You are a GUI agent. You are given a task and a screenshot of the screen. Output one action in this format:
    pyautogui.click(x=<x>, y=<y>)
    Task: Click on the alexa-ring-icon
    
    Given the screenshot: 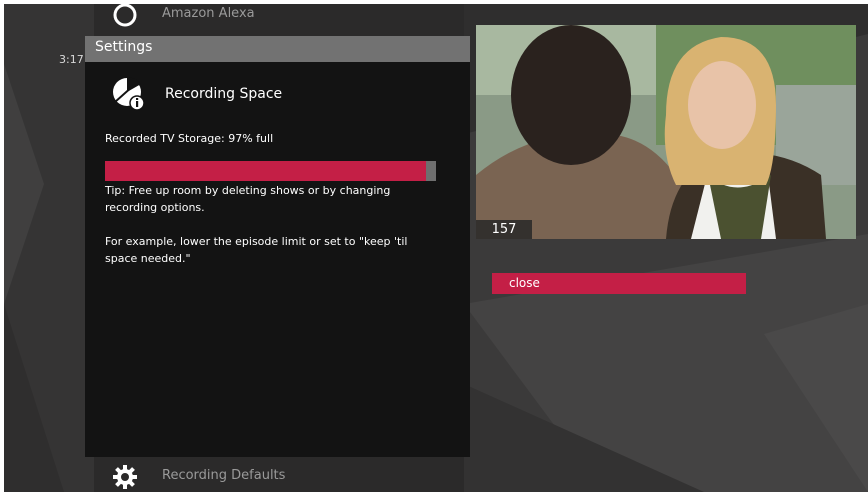 What is the action you would take?
    pyautogui.click(x=125, y=15)
    